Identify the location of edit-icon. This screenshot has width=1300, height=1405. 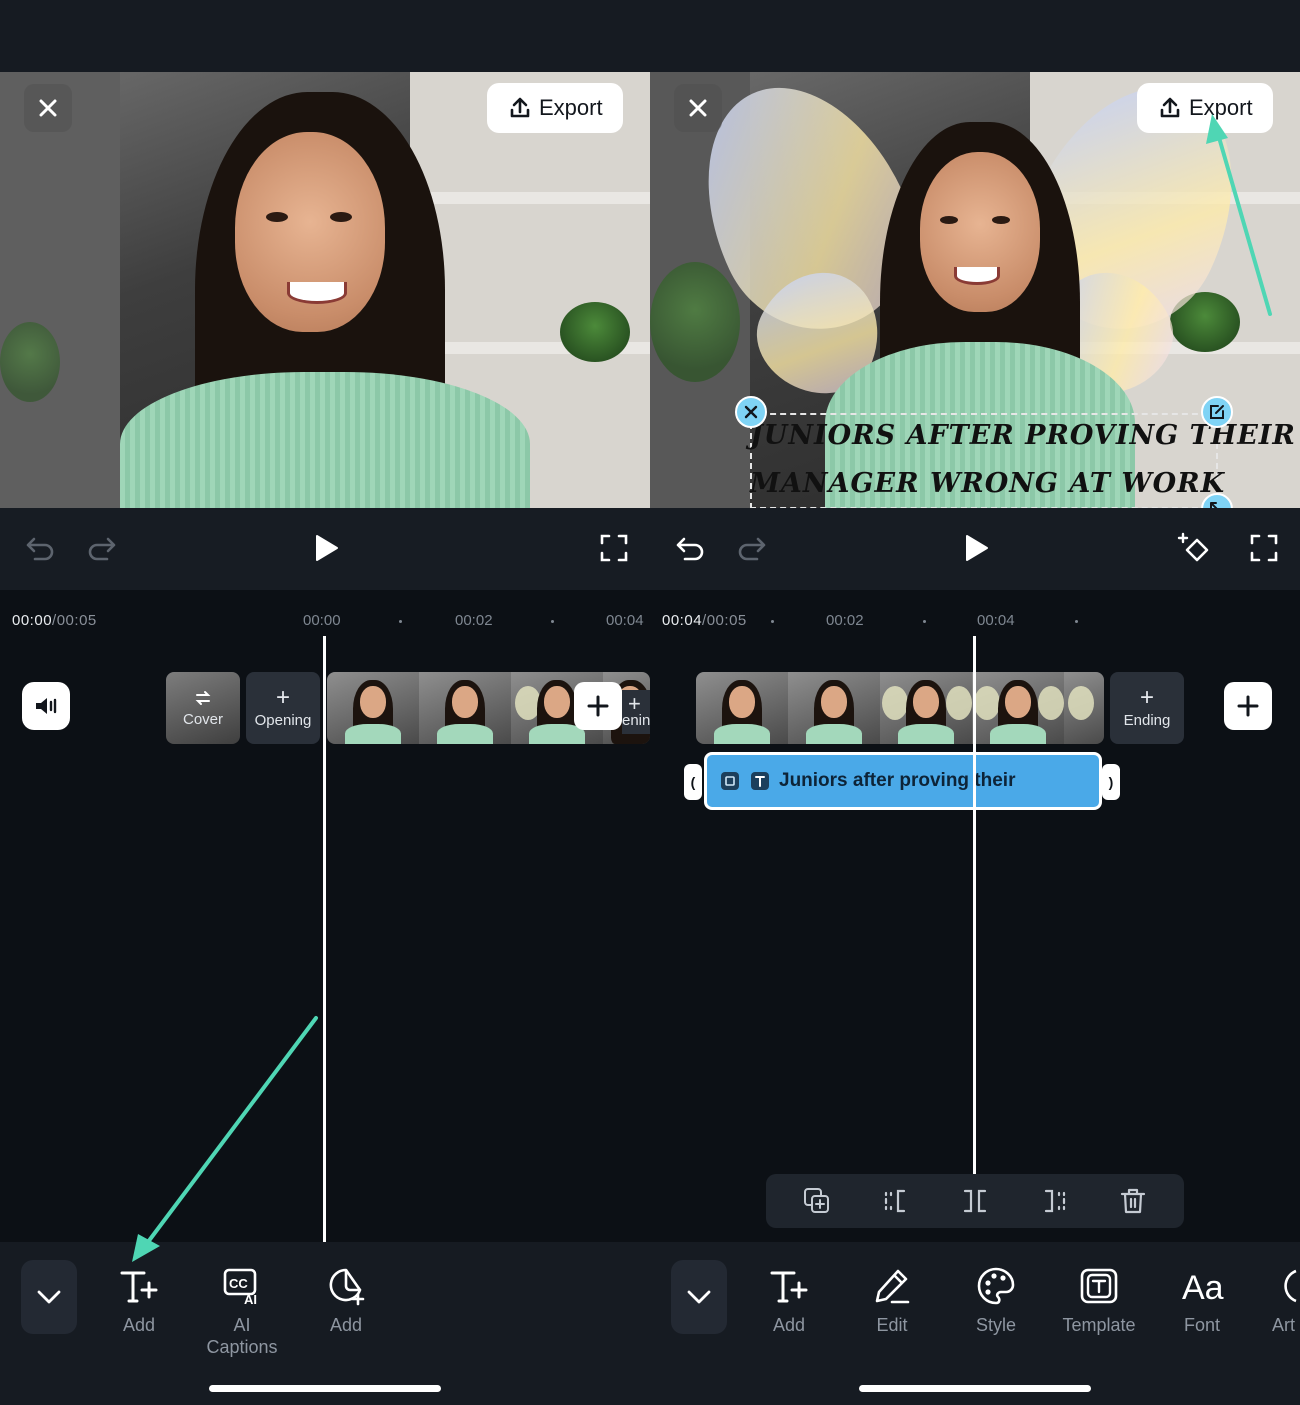
(1217, 412).